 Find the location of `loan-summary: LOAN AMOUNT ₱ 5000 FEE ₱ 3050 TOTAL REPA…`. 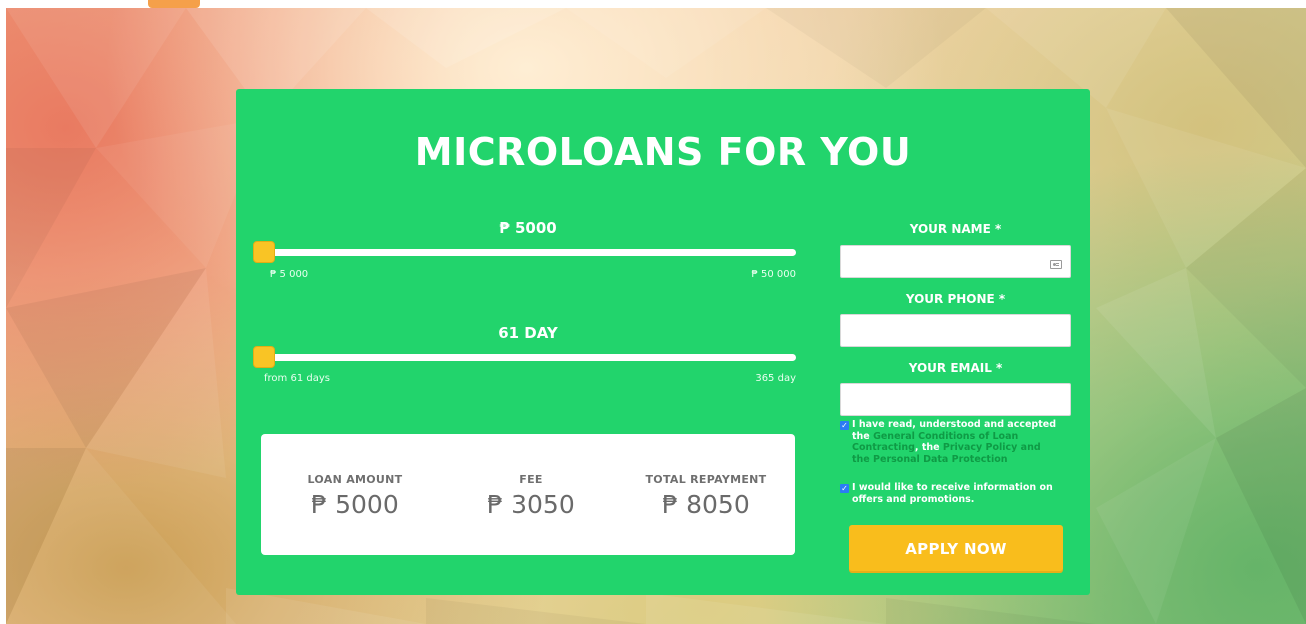

loan-summary: LOAN AMOUNT ₱ 5000 FEE ₱ 3050 TOTAL REPA… is located at coordinates (528, 494).